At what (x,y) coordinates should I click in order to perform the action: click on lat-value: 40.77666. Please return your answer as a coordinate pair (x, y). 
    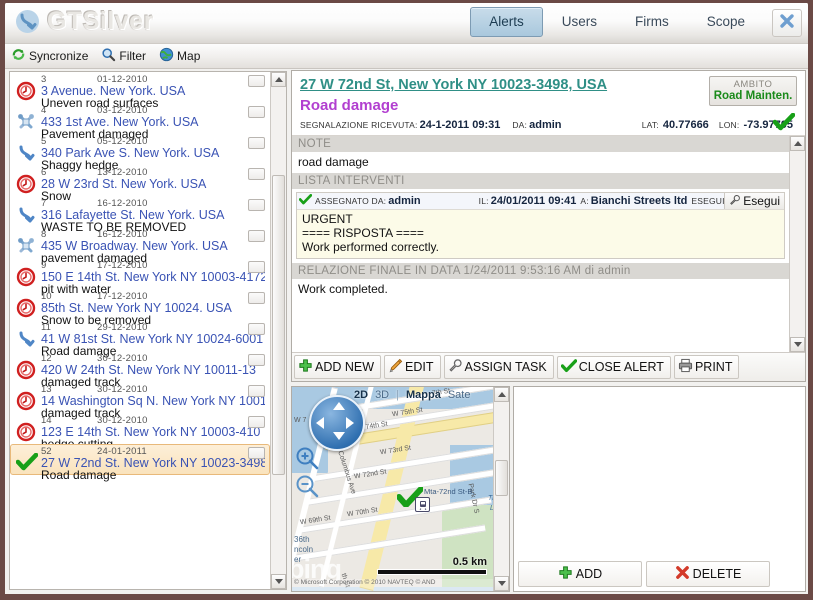
    Looking at the image, I should click on (685, 125).